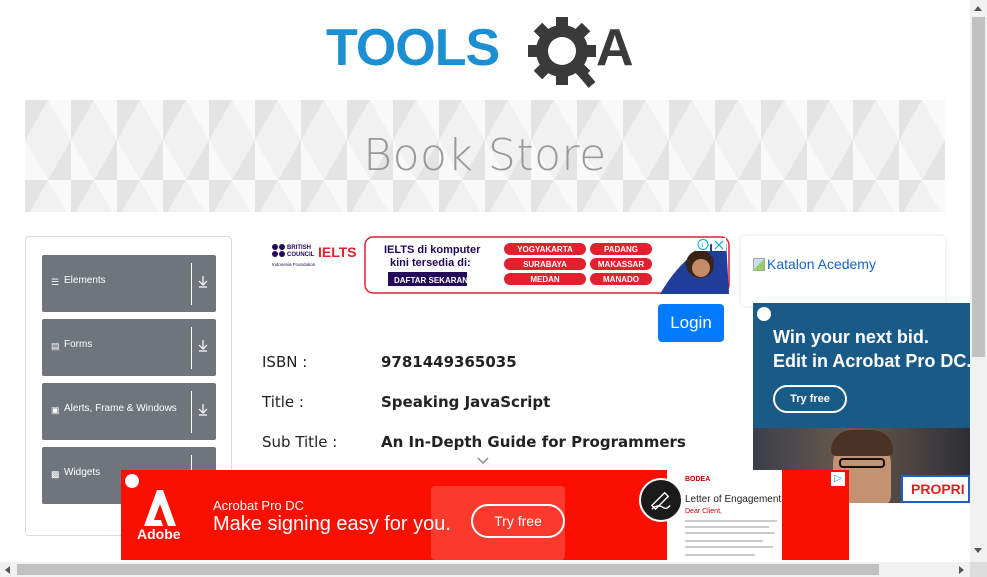  Describe the element at coordinates (430, 263) in the screenshot. I see `svg-text: kini tersedia di:` at that location.